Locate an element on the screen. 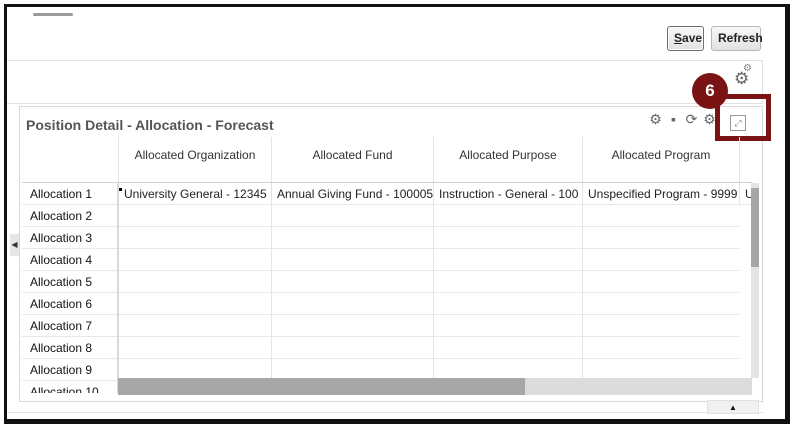 The image size is (794, 432). grid-cell: Instruction - General - 100 is located at coordinates (507, 194).